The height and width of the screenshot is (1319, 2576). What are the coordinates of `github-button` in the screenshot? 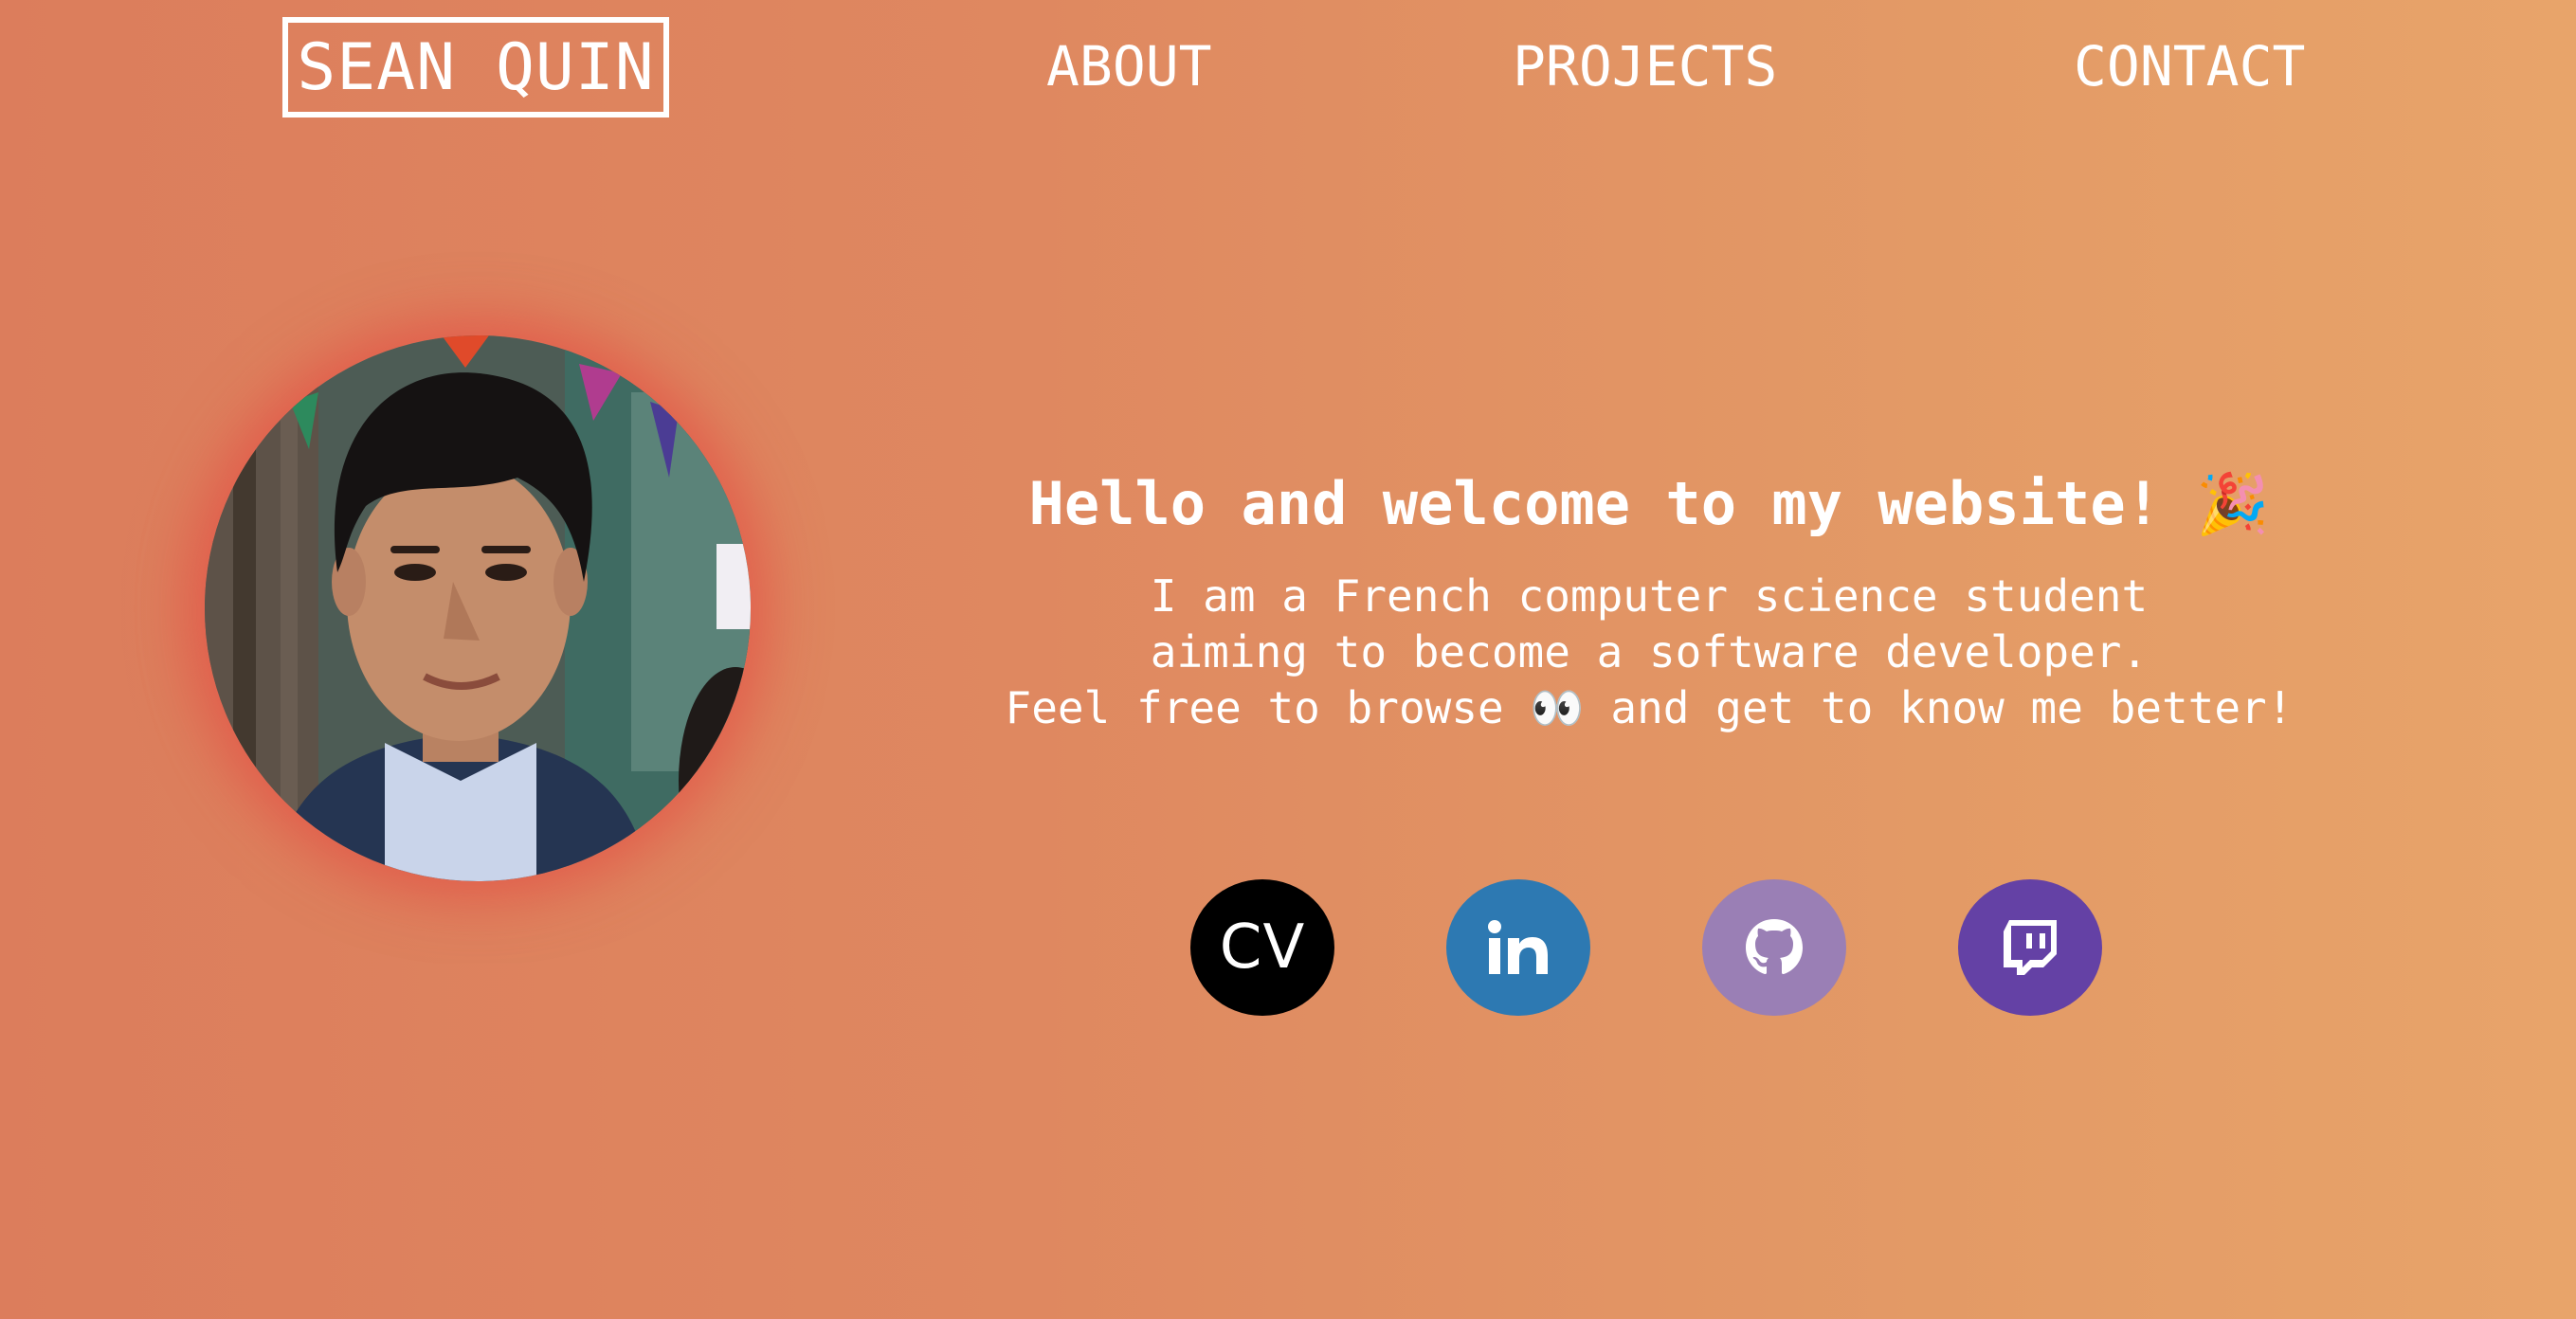 It's located at (1774, 947).